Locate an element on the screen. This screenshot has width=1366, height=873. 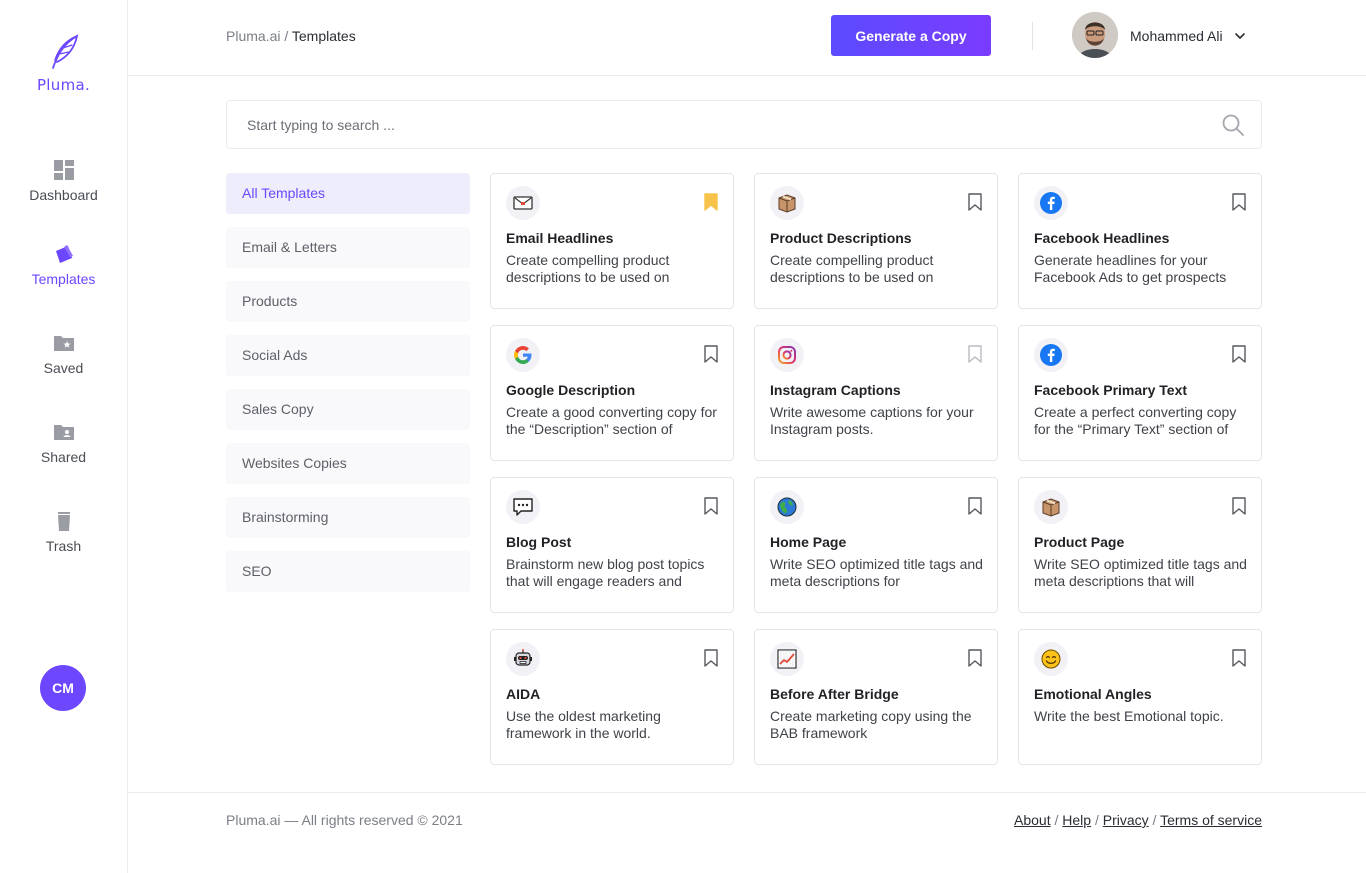
instagram-icon is located at coordinates (787, 355).